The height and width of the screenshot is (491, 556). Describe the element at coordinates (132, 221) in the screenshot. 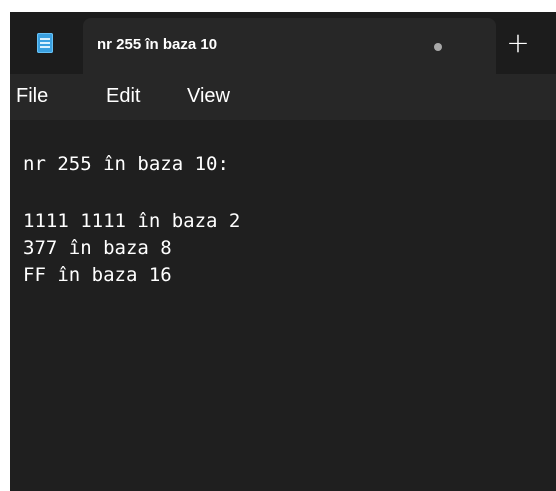

I see `document-line: 1111 1111 în baza 2` at that location.